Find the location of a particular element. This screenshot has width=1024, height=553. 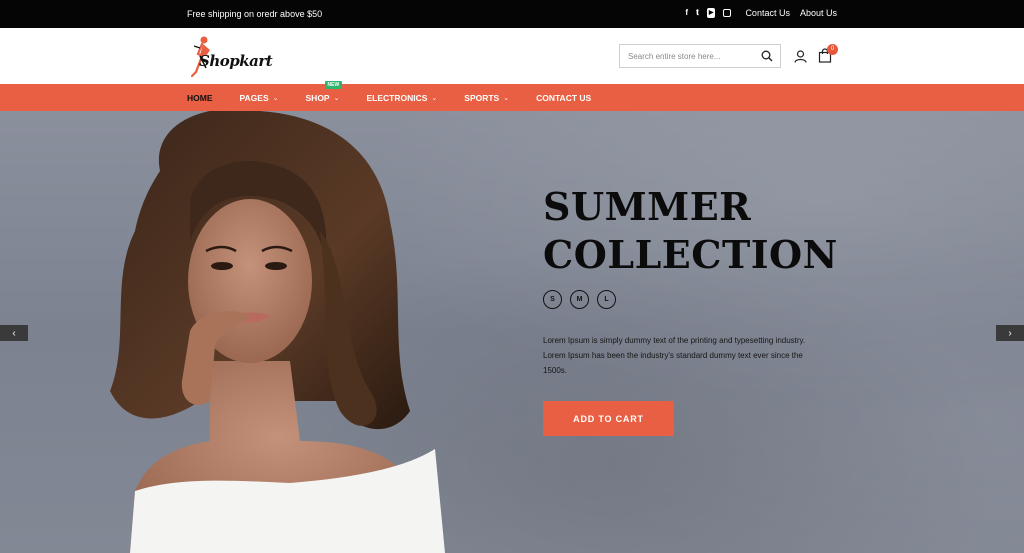

nav-item-pages: PAGES ⌄ is located at coordinates (259, 98).